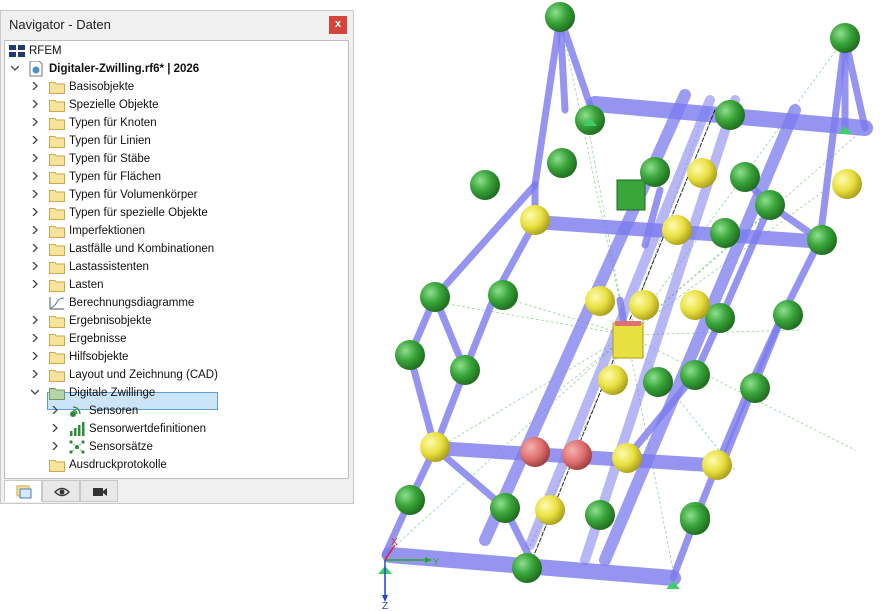  Describe the element at coordinates (385, 606) in the screenshot. I see `axis-z-label: Z` at that location.